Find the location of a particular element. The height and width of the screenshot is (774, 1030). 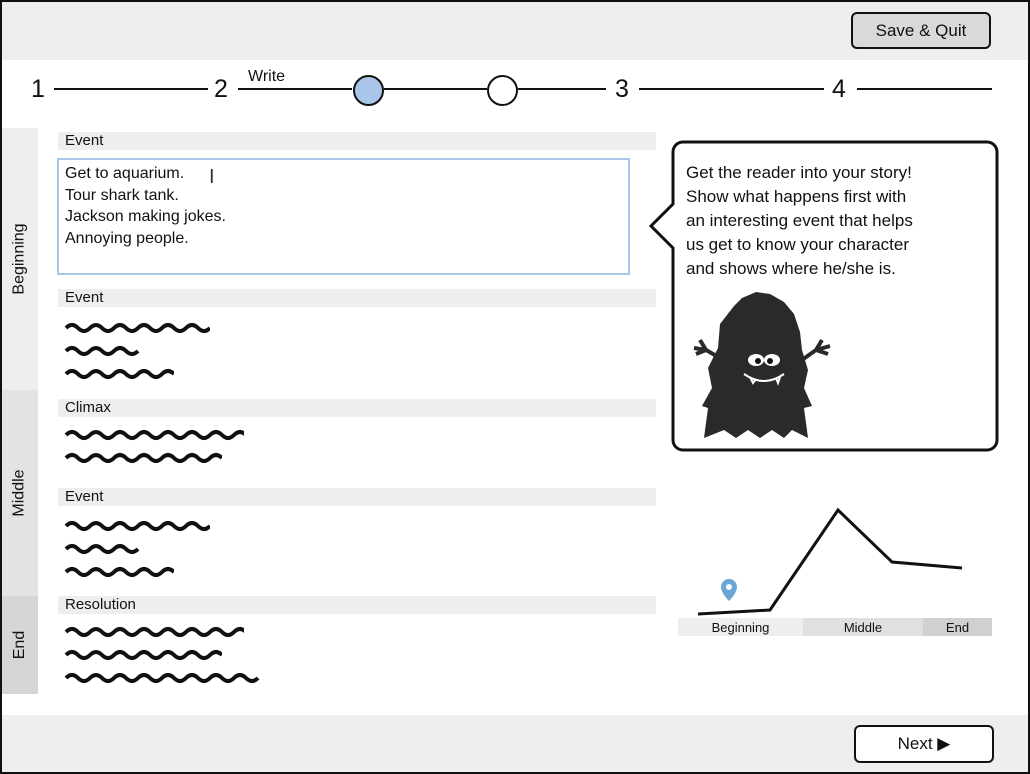

step-4: 4 is located at coordinates (839, 89).